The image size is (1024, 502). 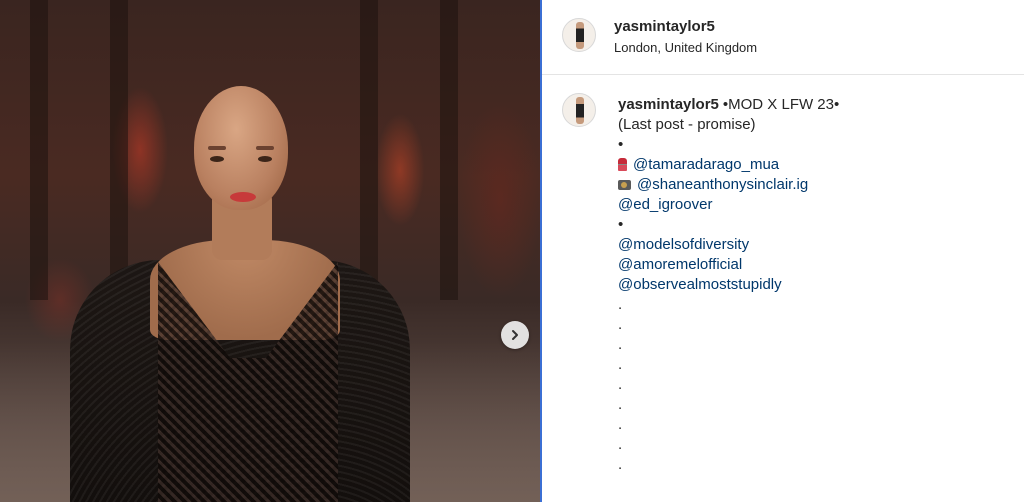 I want to click on caption-mention-line: @modelsofdiversity, so click(x=813, y=245).